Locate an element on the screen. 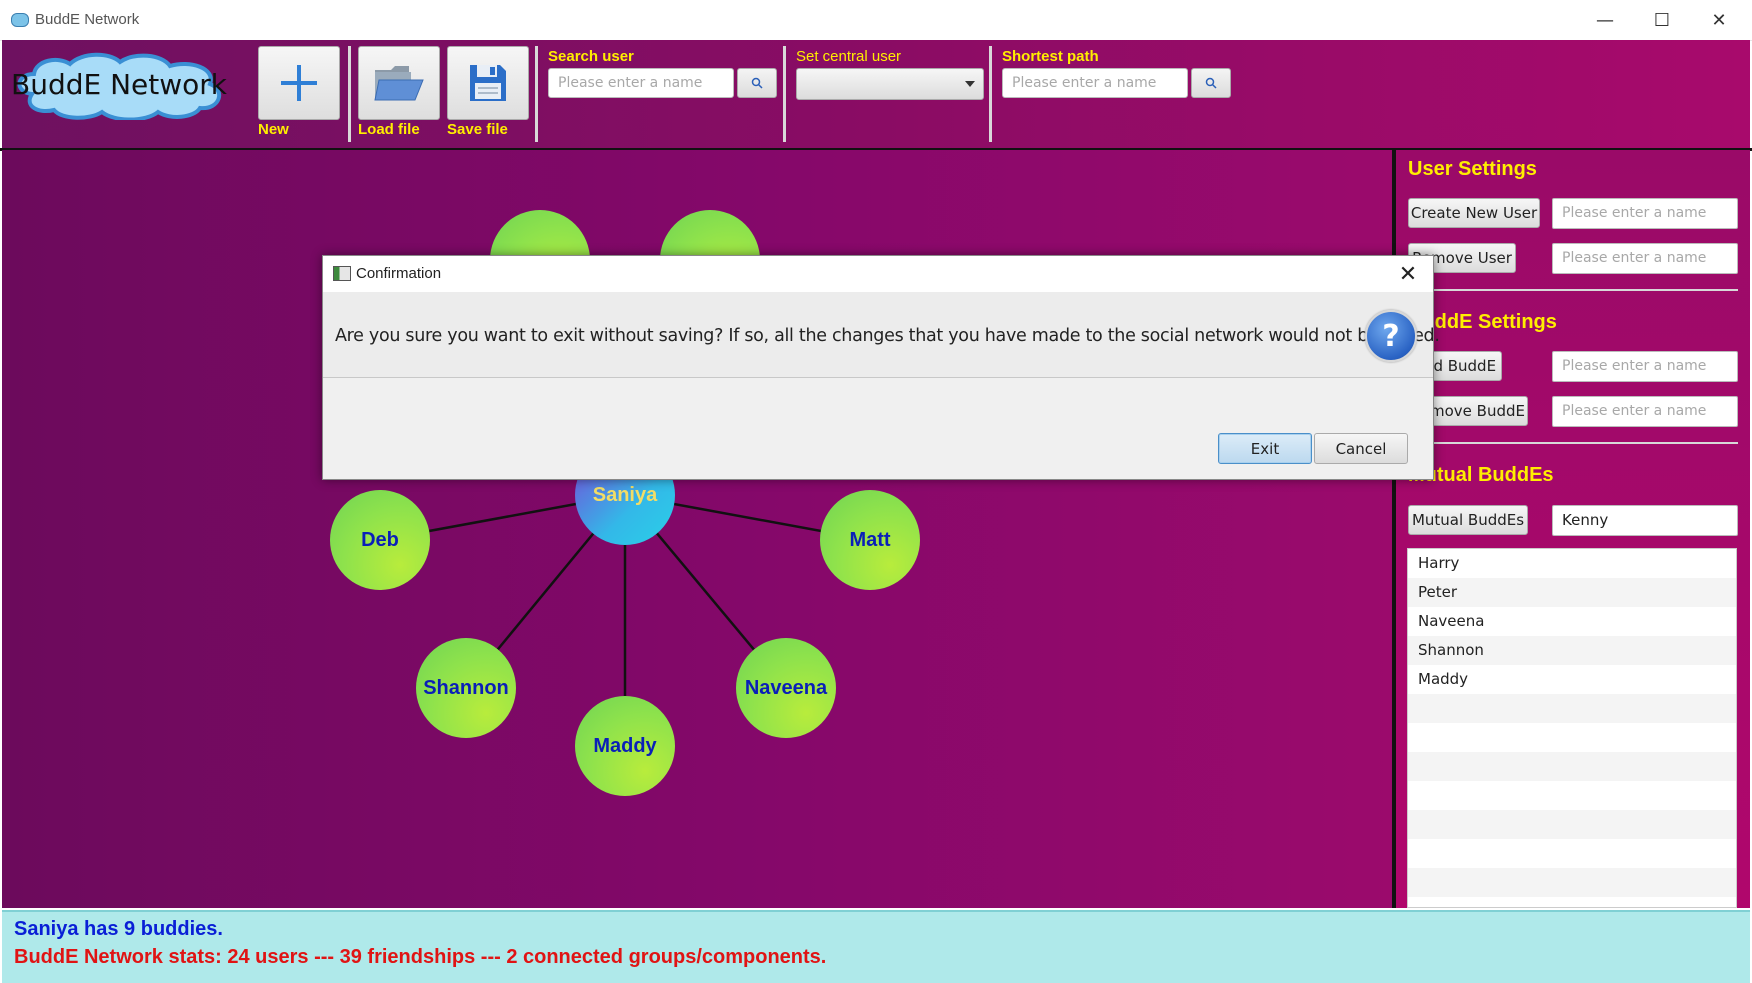  dialog-app-icon is located at coordinates (342, 273).